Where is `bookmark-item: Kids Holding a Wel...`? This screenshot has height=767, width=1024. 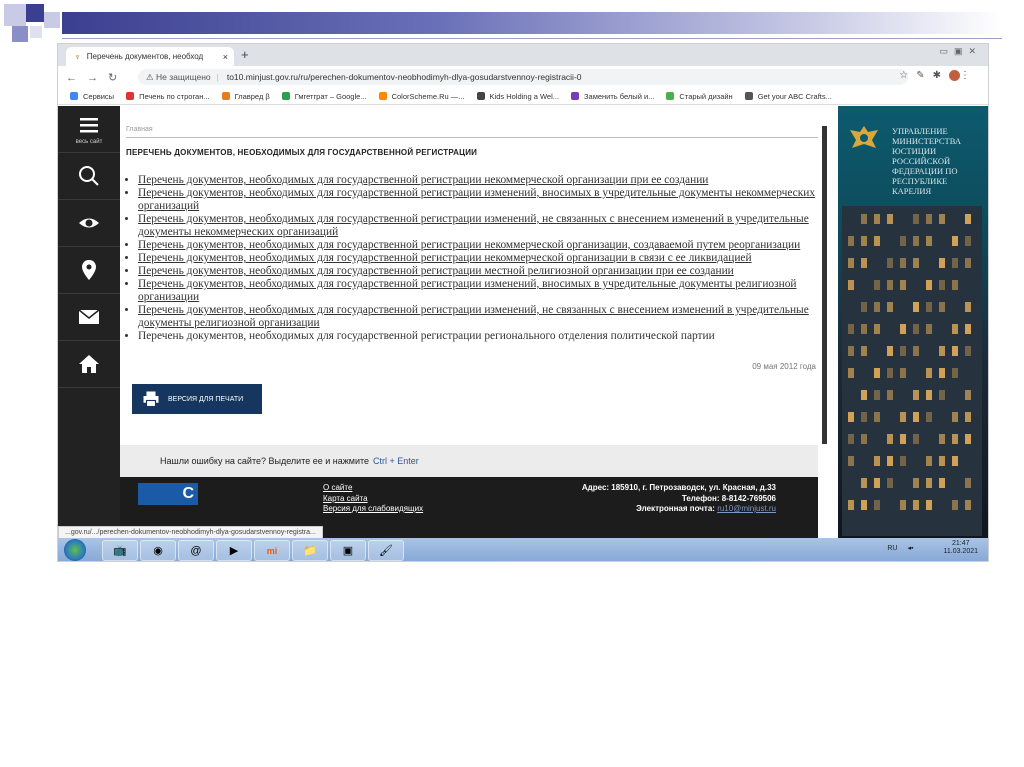
bookmark-item: Kids Holding a Wel... is located at coordinates (518, 96).